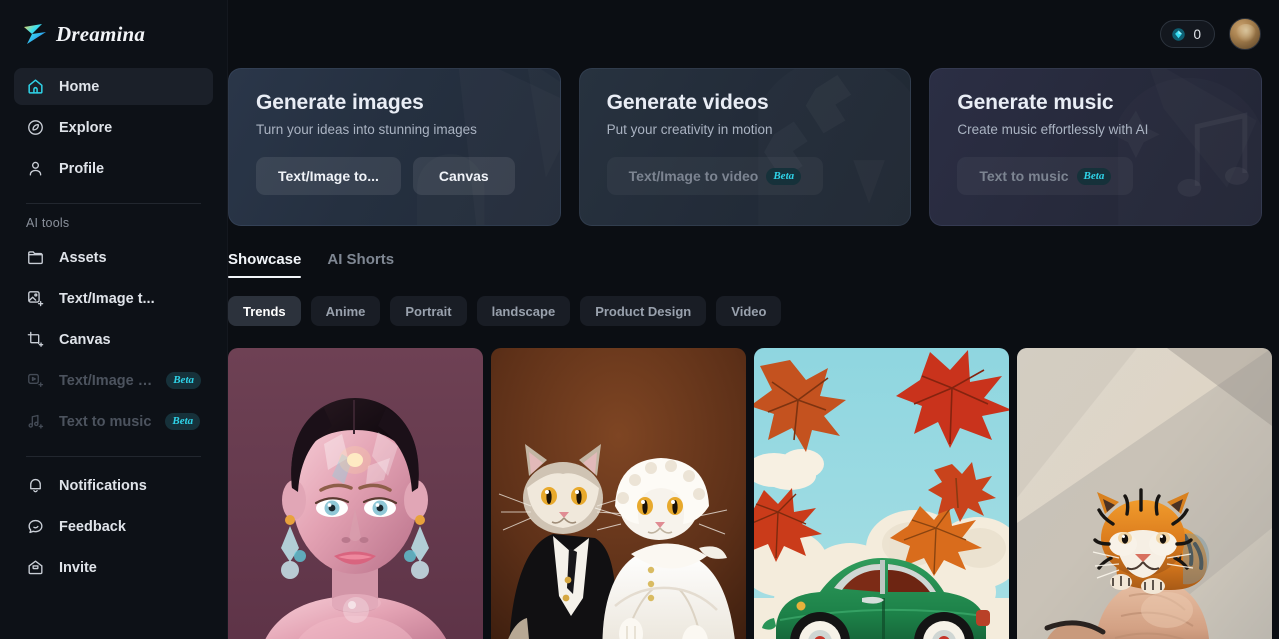 The image size is (1279, 639). Describe the element at coordinates (113, 168) in the screenshot. I see `sidebar-item-profile: Profile` at that location.